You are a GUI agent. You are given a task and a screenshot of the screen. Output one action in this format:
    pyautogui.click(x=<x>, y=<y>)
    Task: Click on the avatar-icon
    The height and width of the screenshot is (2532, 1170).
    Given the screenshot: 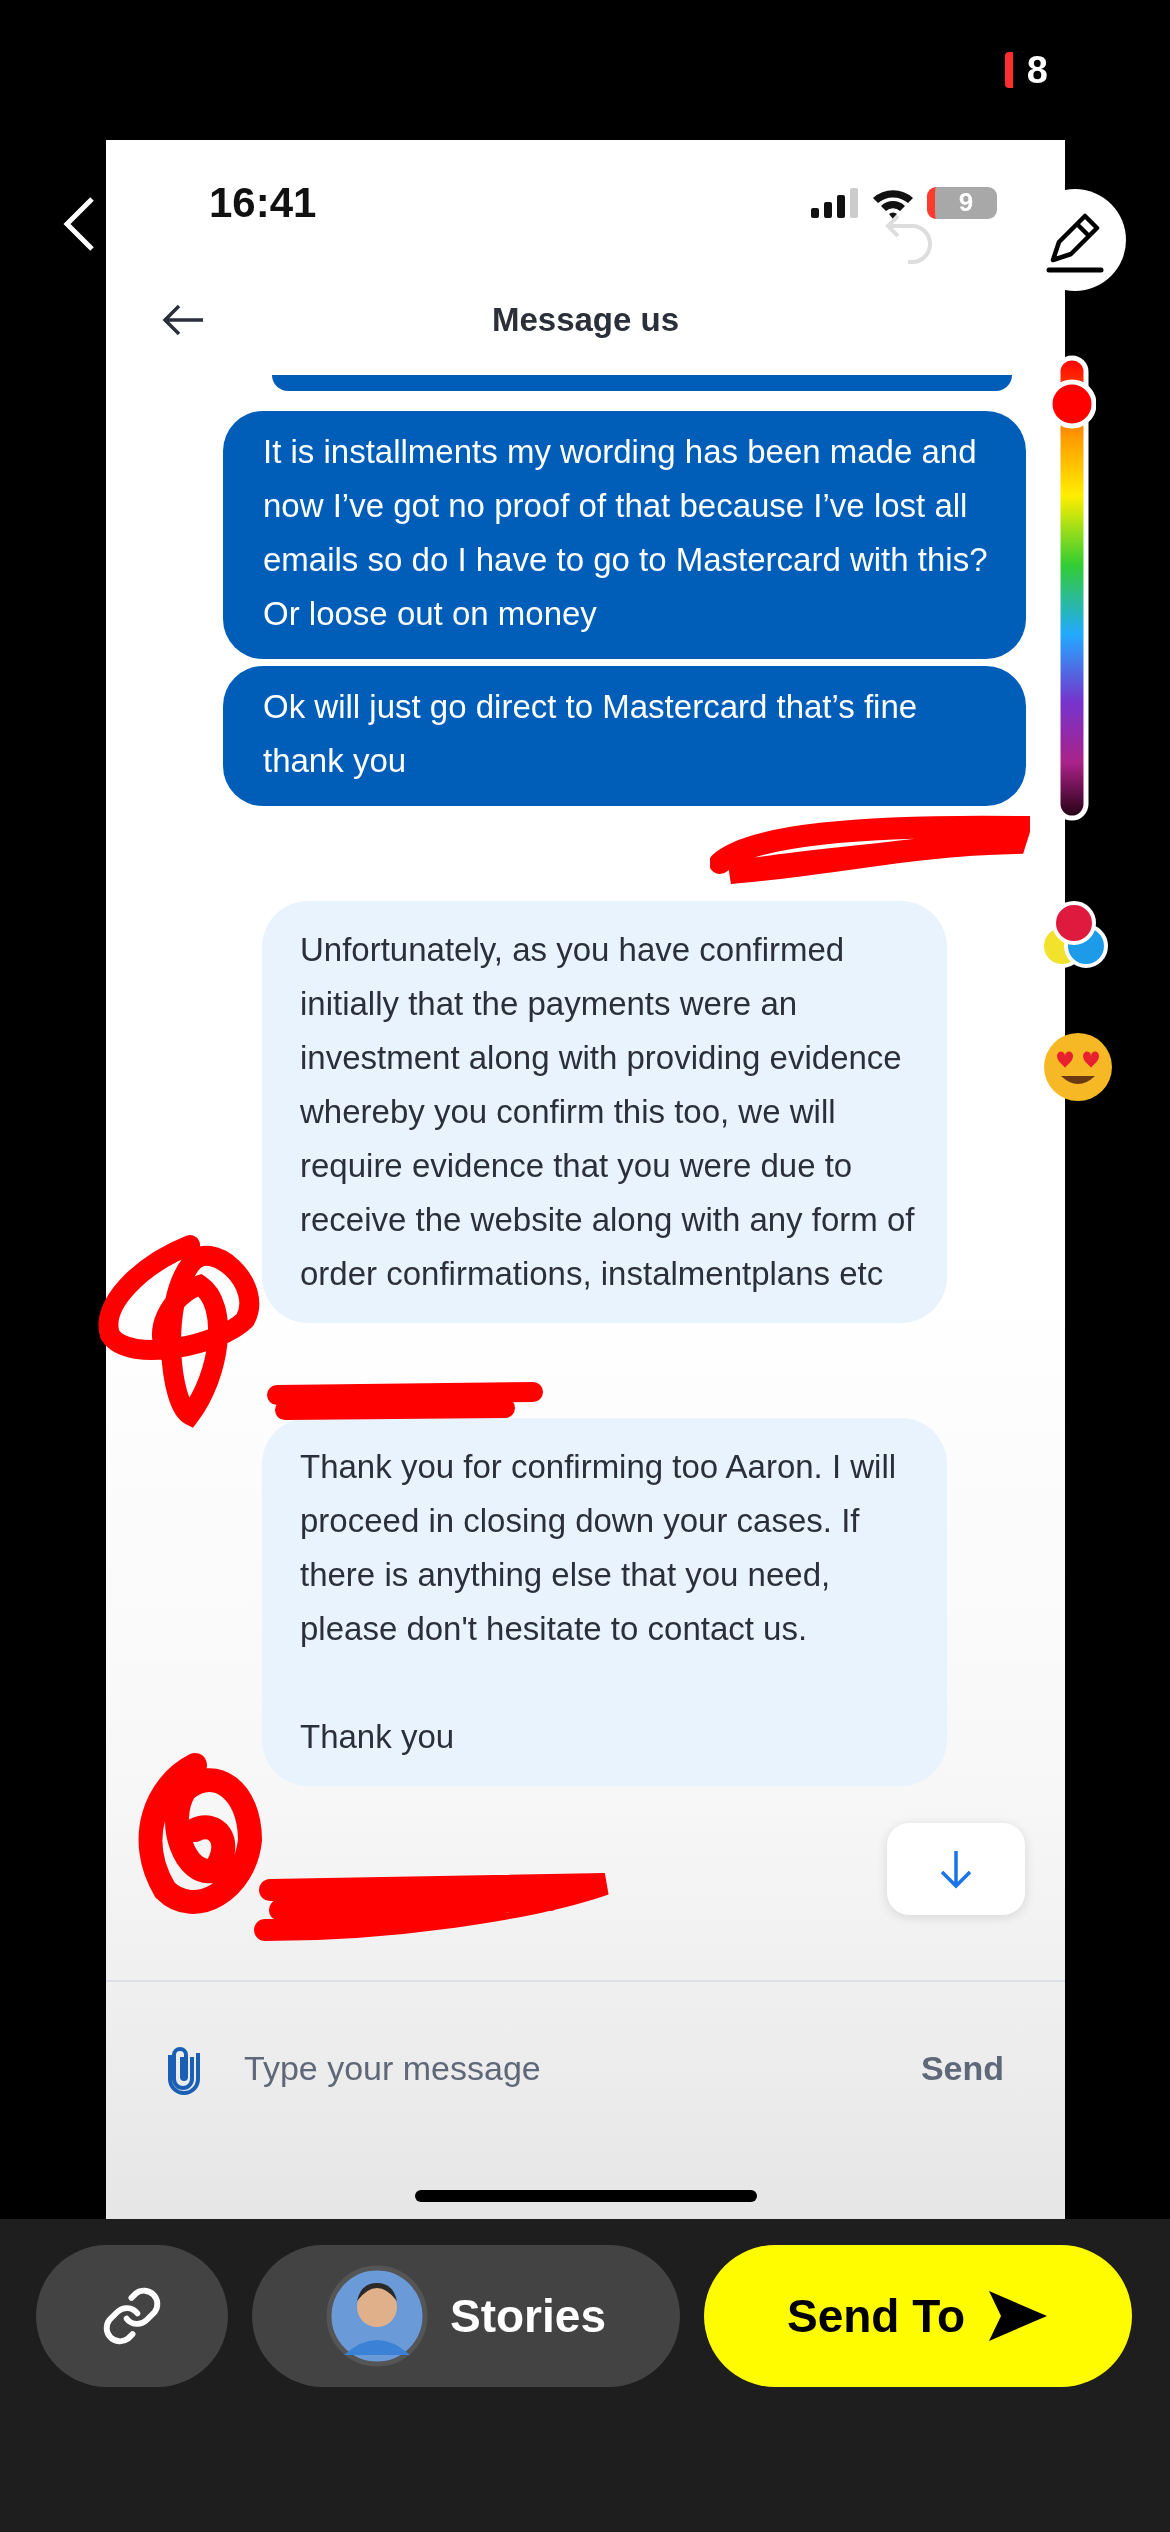 What is the action you would take?
    pyautogui.click(x=377, y=2316)
    